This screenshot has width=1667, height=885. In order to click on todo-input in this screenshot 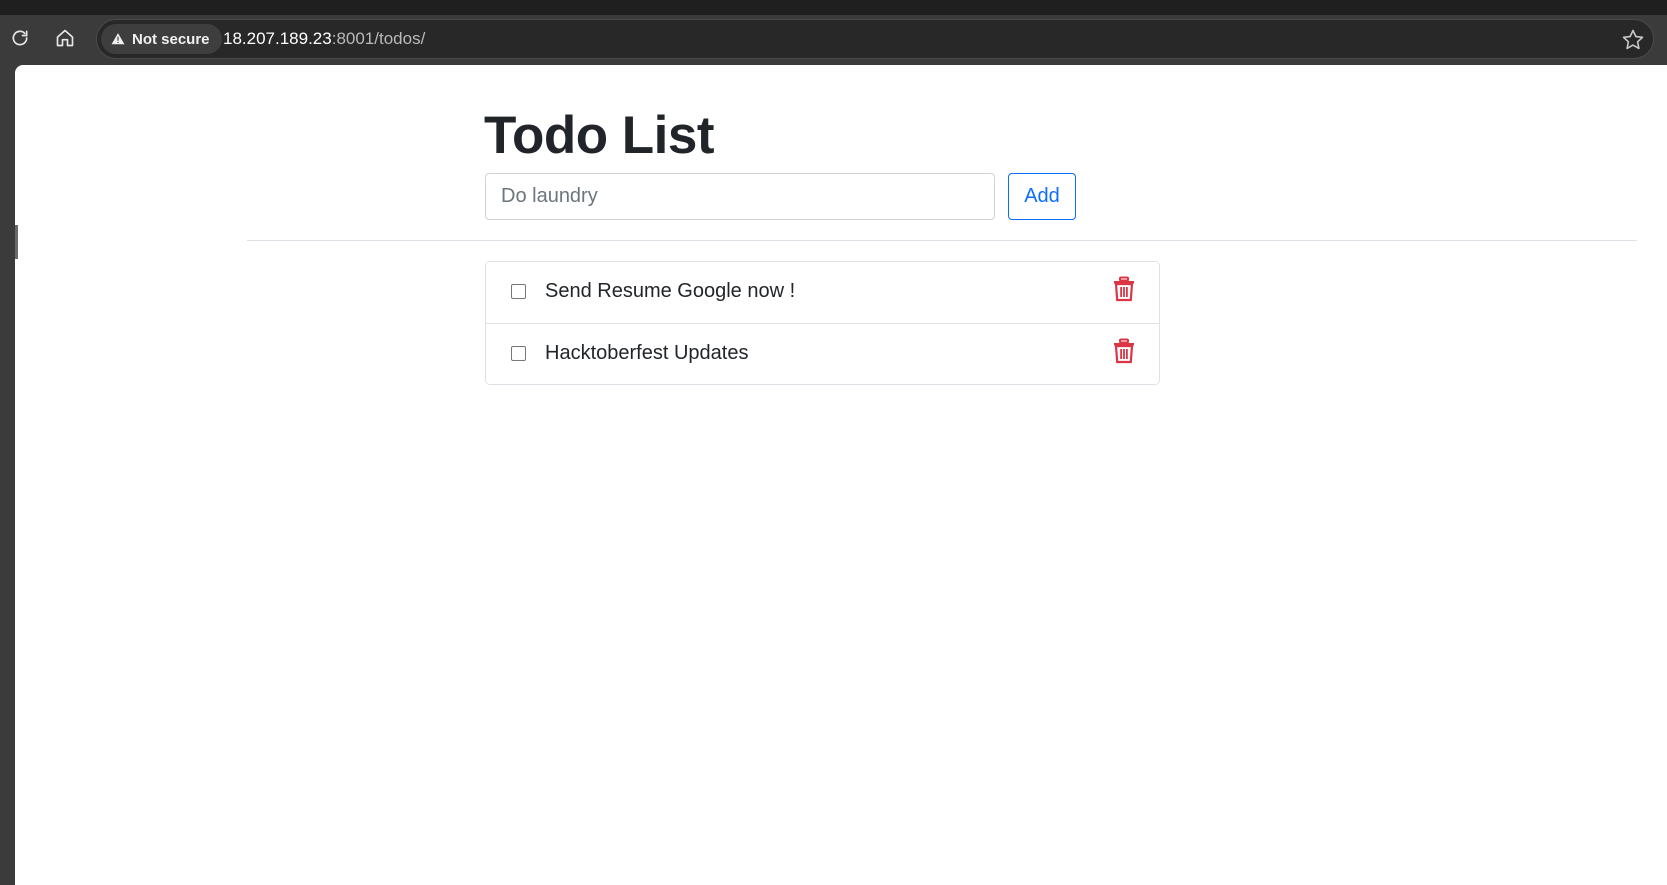, I will do `click(740, 196)`.